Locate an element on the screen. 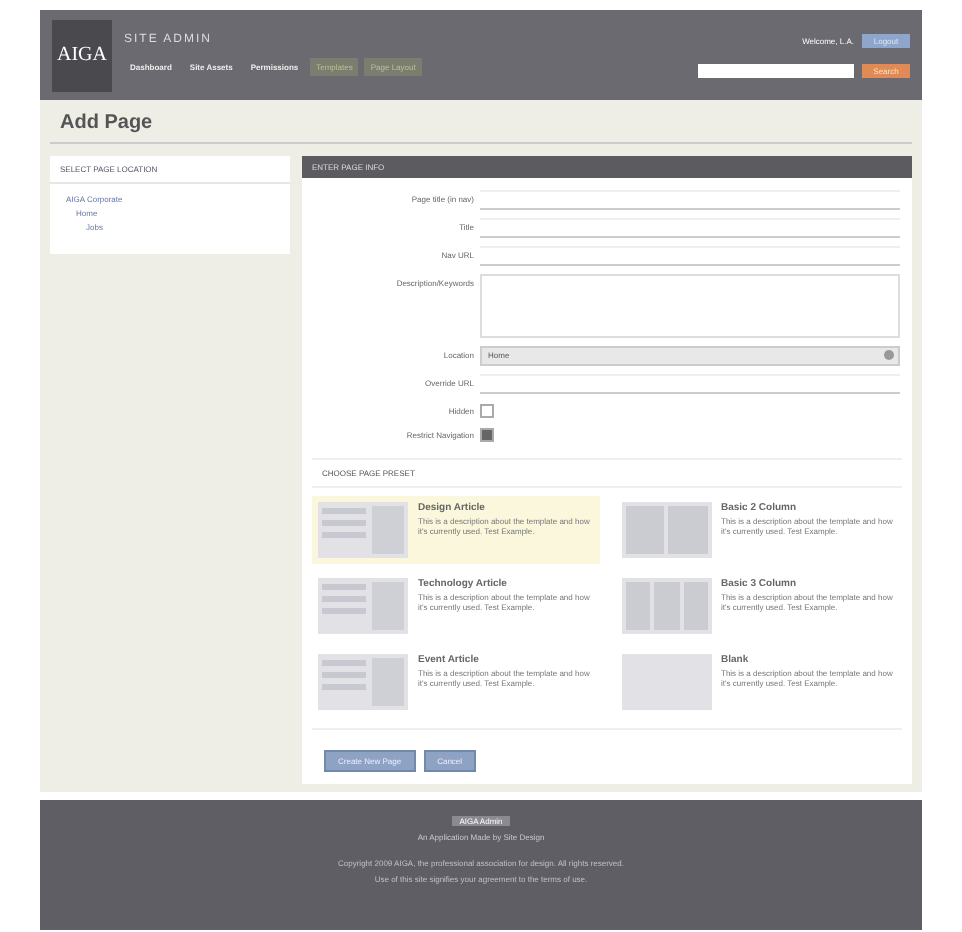  logo: AIGA is located at coordinates (82, 55).